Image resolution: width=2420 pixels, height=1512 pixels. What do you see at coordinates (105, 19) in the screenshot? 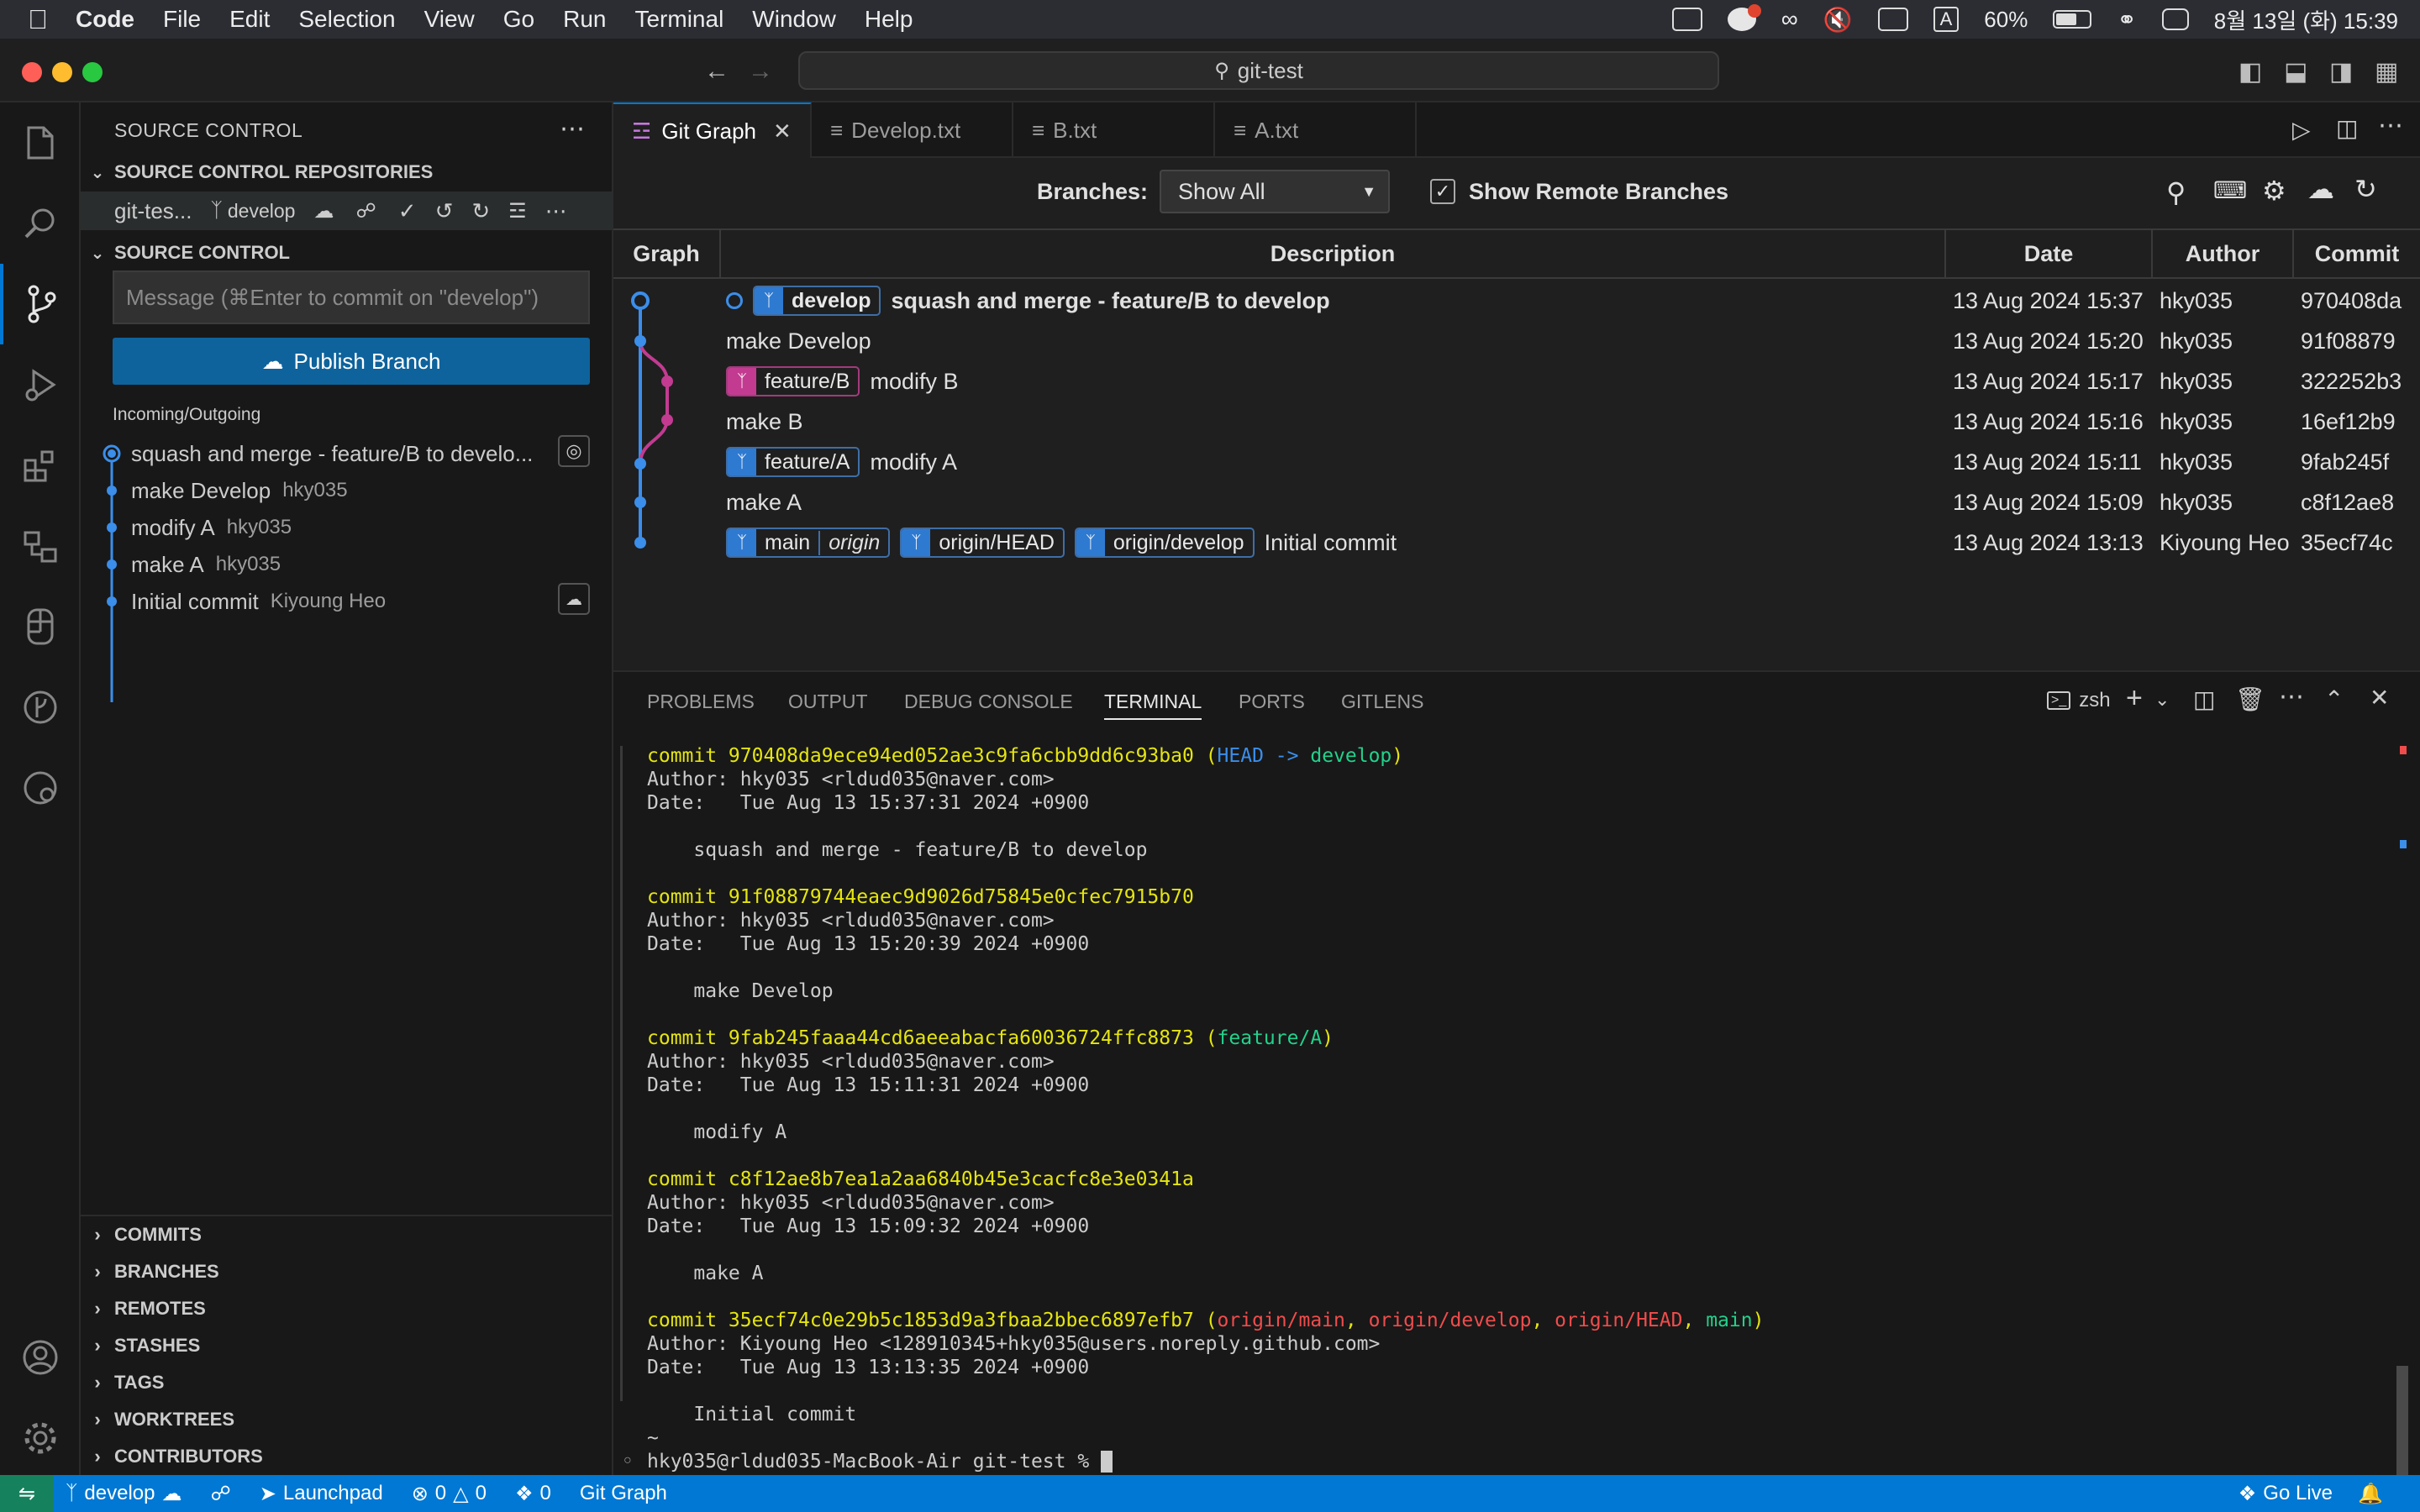
I see `menu-app: Code` at bounding box center [105, 19].